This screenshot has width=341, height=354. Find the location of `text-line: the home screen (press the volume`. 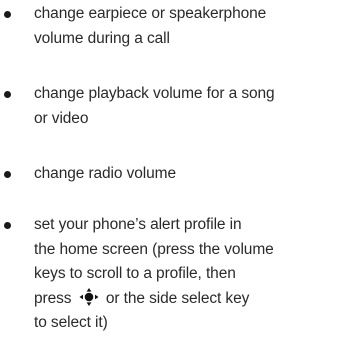

text-line: the home screen (press the volume is located at coordinates (154, 249).